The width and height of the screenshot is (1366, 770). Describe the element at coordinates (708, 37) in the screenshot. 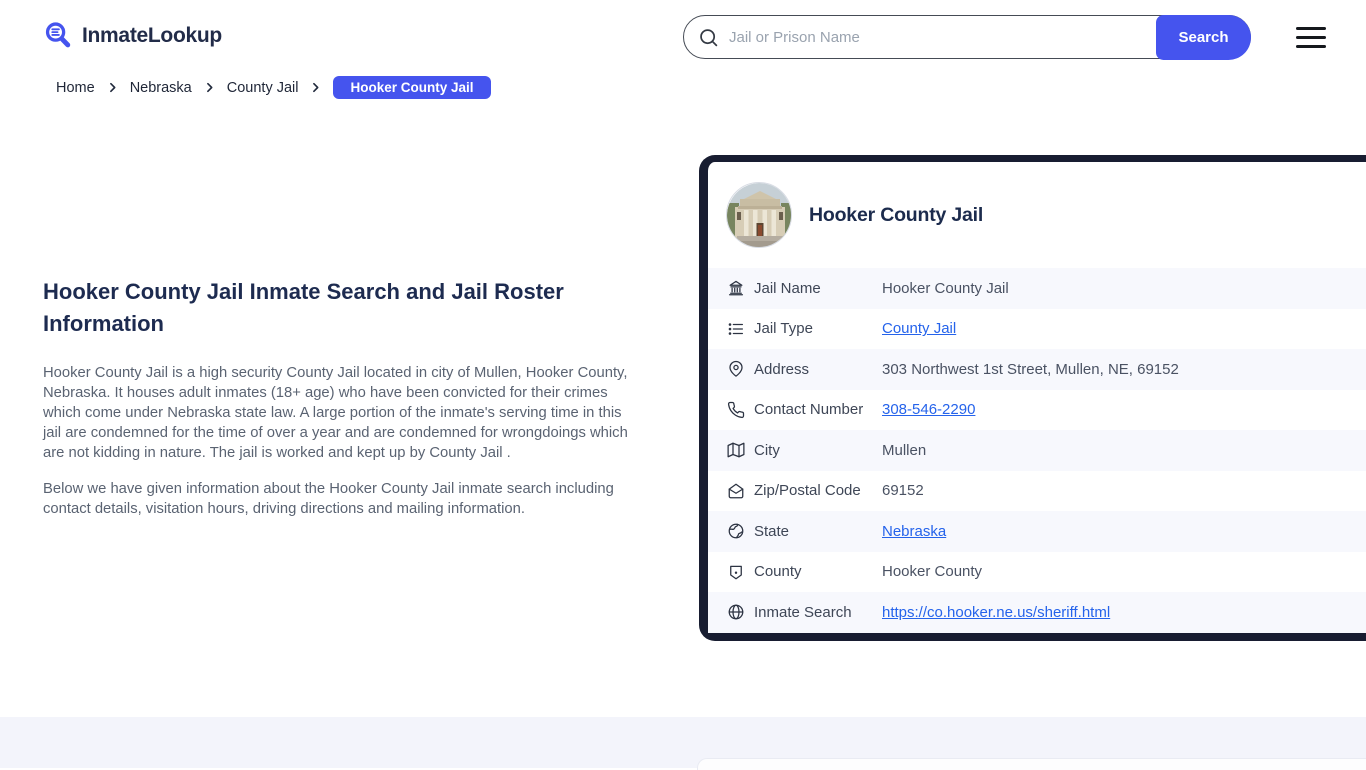

I see `search-icon` at that location.